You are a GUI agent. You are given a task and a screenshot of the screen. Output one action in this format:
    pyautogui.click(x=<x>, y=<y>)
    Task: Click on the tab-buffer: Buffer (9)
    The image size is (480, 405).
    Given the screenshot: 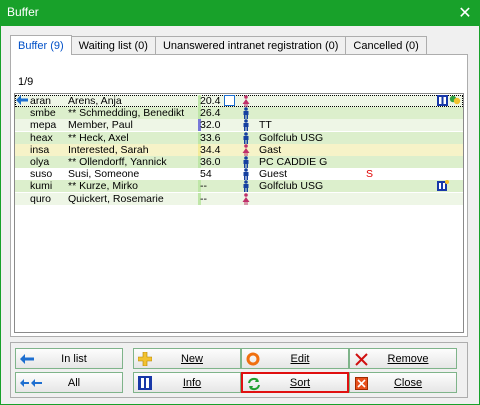 What is the action you would take?
    pyautogui.click(x=41, y=45)
    